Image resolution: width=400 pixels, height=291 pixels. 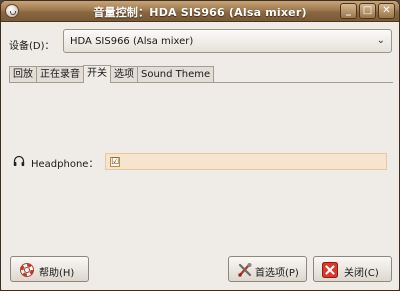 What do you see at coordinates (330, 270) in the screenshot?
I see `close-red-icon` at bounding box center [330, 270].